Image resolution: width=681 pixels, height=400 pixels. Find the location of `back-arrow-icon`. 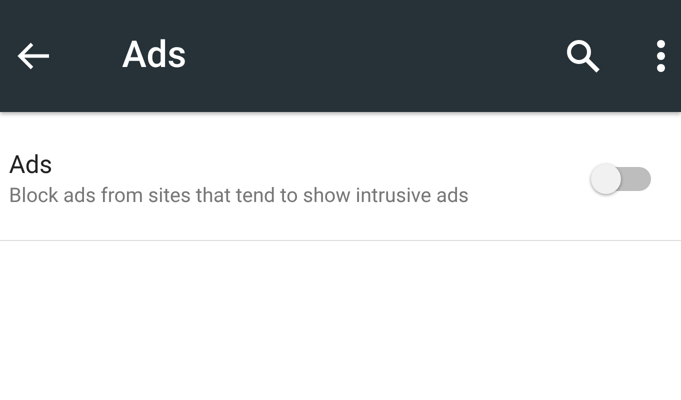

back-arrow-icon is located at coordinates (33, 56).